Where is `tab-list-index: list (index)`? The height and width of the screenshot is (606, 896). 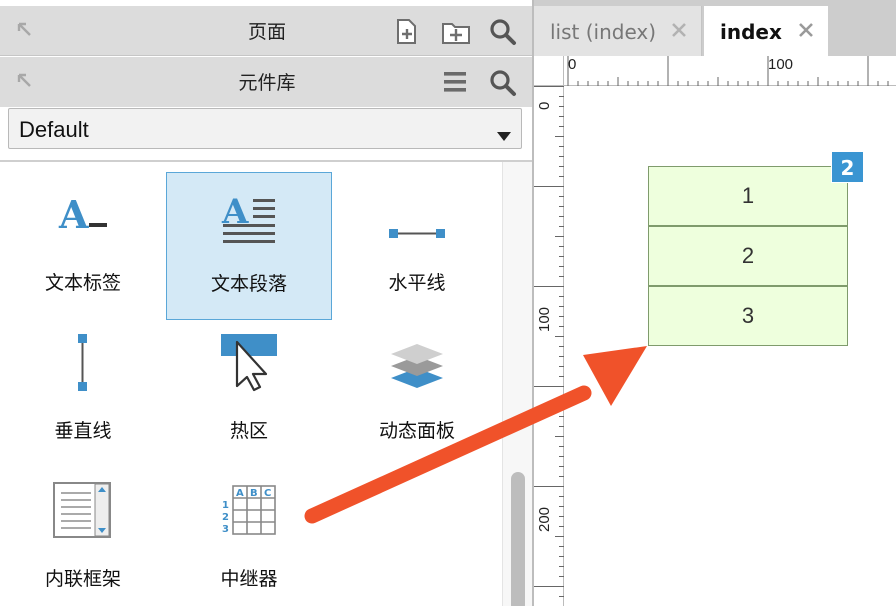
tab-list-index: list (index) is located at coordinates (618, 31).